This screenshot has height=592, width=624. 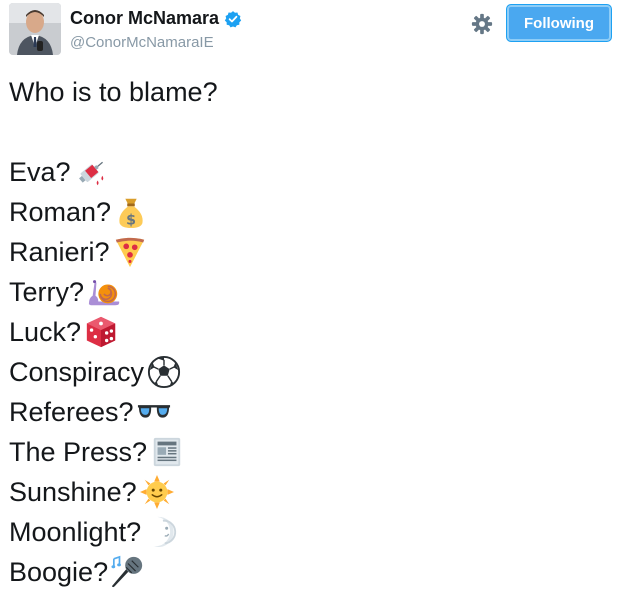 What do you see at coordinates (233, 18) in the screenshot?
I see `verified-badge-icon` at bounding box center [233, 18].